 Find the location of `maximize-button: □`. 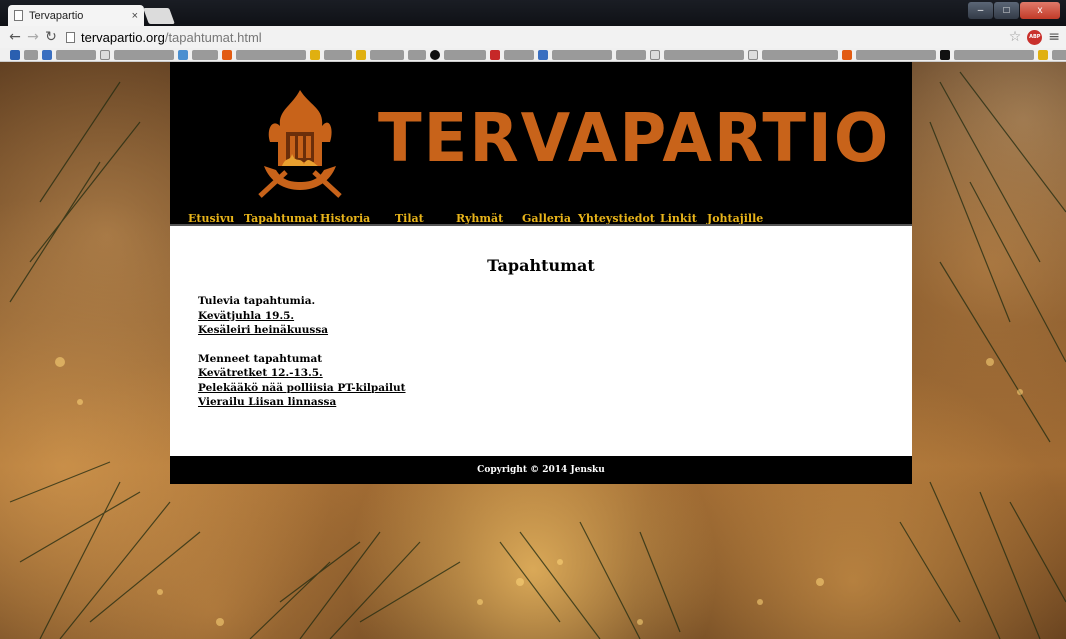

maximize-button: □ is located at coordinates (1006, 10).